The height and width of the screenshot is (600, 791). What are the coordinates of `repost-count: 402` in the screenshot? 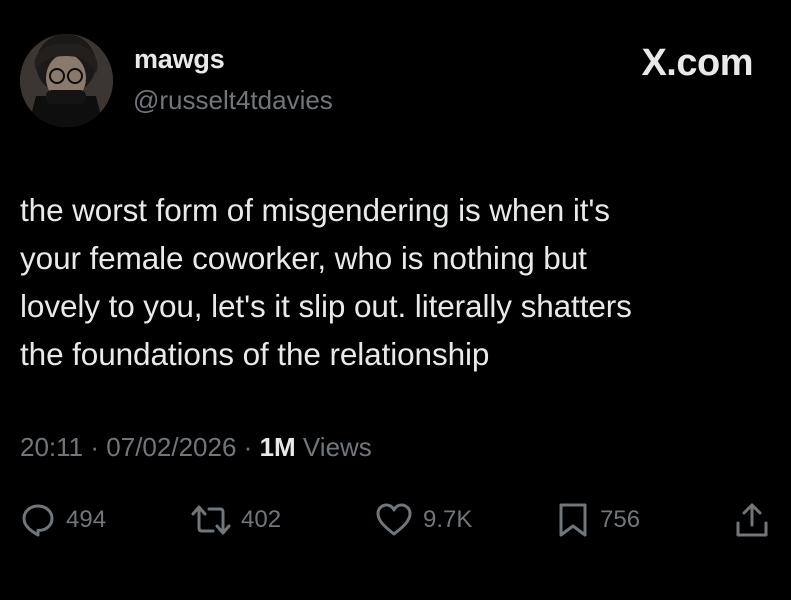 It's located at (261, 519).